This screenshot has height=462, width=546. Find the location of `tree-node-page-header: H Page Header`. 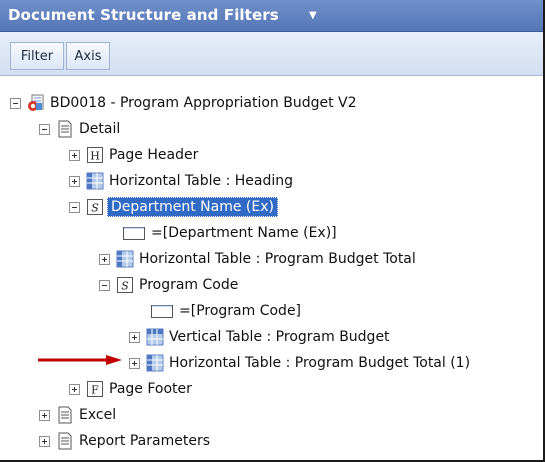

tree-node-page-header: H Page Header is located at coordinates (133, 155).